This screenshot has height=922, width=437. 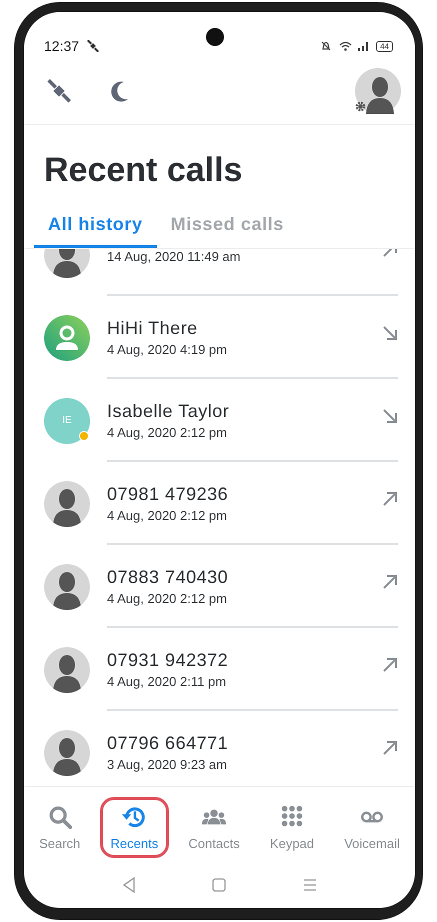 What do you see at coordinates (168, 743) in the screenshot?
I see `caller-name: 07796 664771` at bounding box center [168, 743].